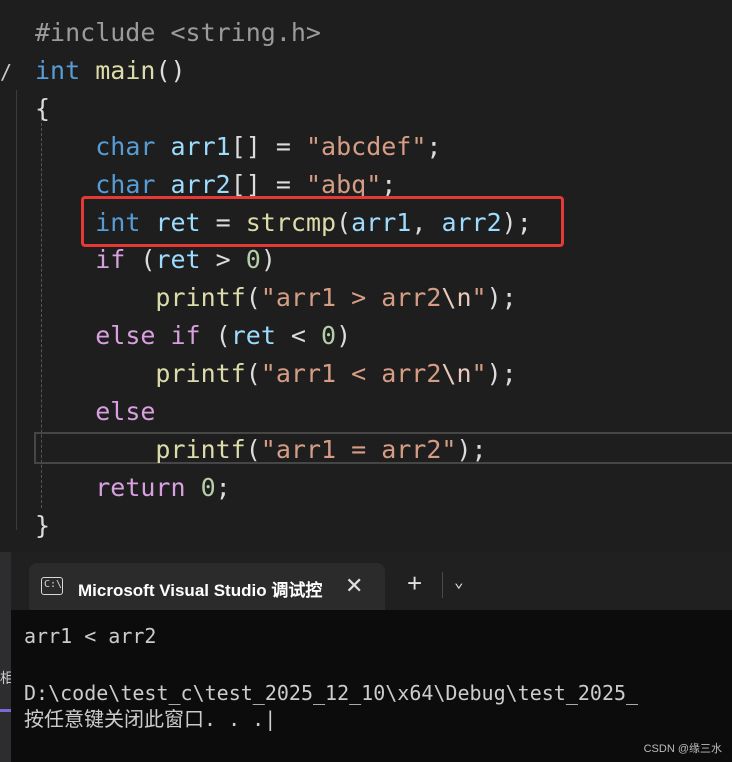 The height and width of the screenshot is (762, 732). Describe the element at coordinates (351, 374) in the screenshot. I see `code-token: "arr1 < arr2` at that location.